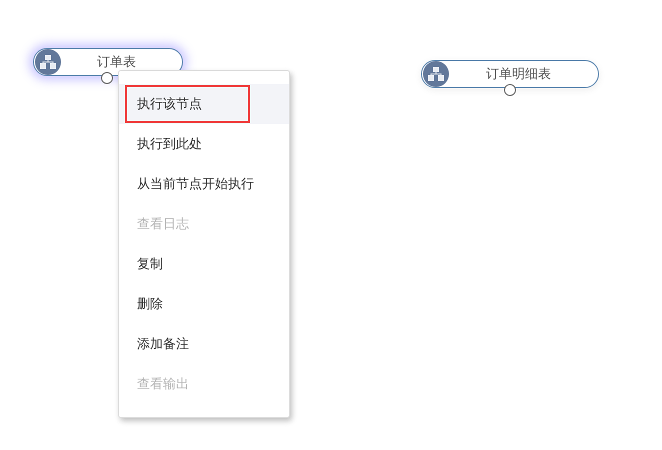 This screenshot has width=662, height=450. What do you see at coordinates (204, 264) in the screenshot?
I see `menu-item: 复制` at bounding box center [204, 264].